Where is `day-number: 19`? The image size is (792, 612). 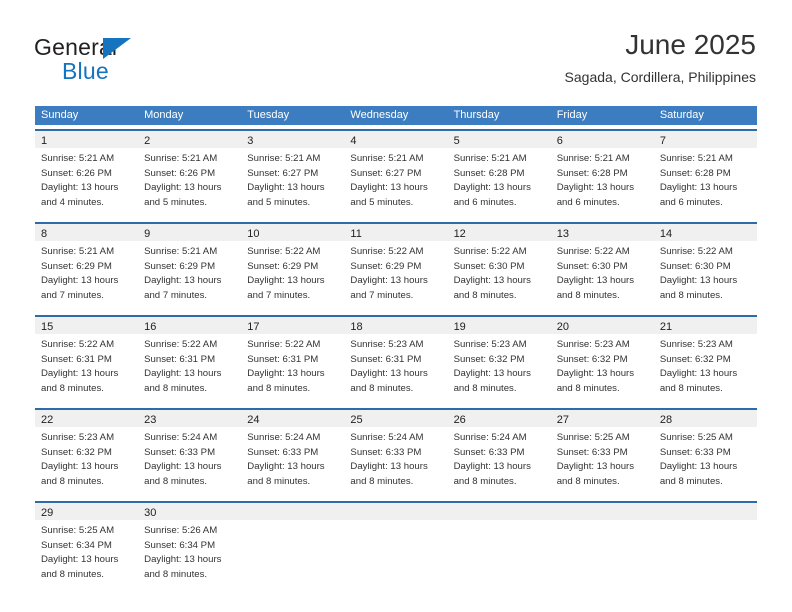 day-number: 19 is located at coordinates (459, 327).